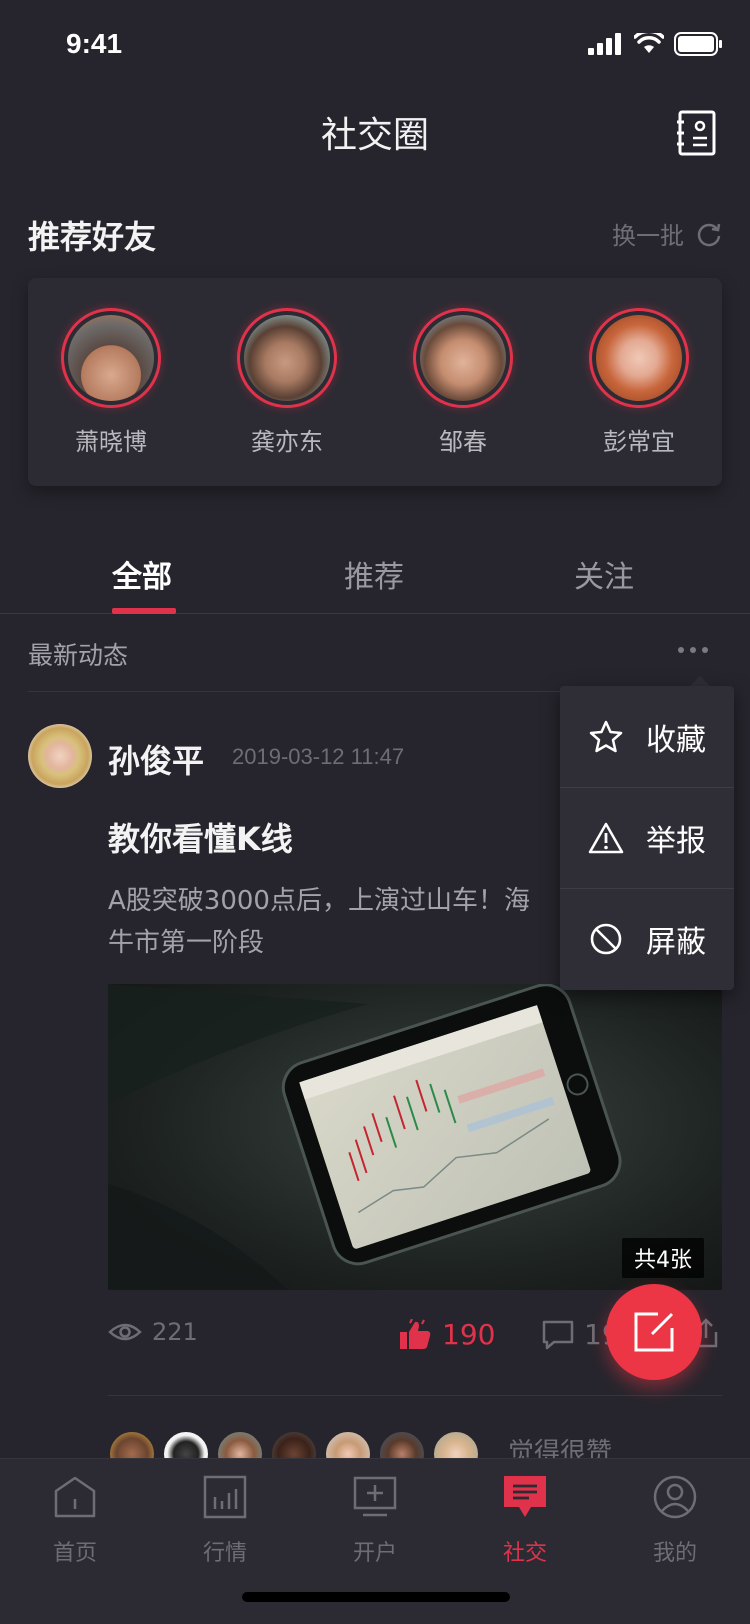 The height and width of the screenshot is (1624, 750). I want to click on post-title: 教你看懂K线, so click(200, 837).